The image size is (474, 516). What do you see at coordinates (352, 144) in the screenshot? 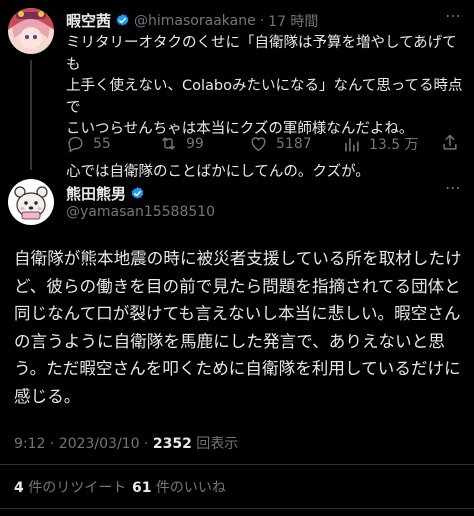
I see `views-icon` at bounding box center [352, 144].